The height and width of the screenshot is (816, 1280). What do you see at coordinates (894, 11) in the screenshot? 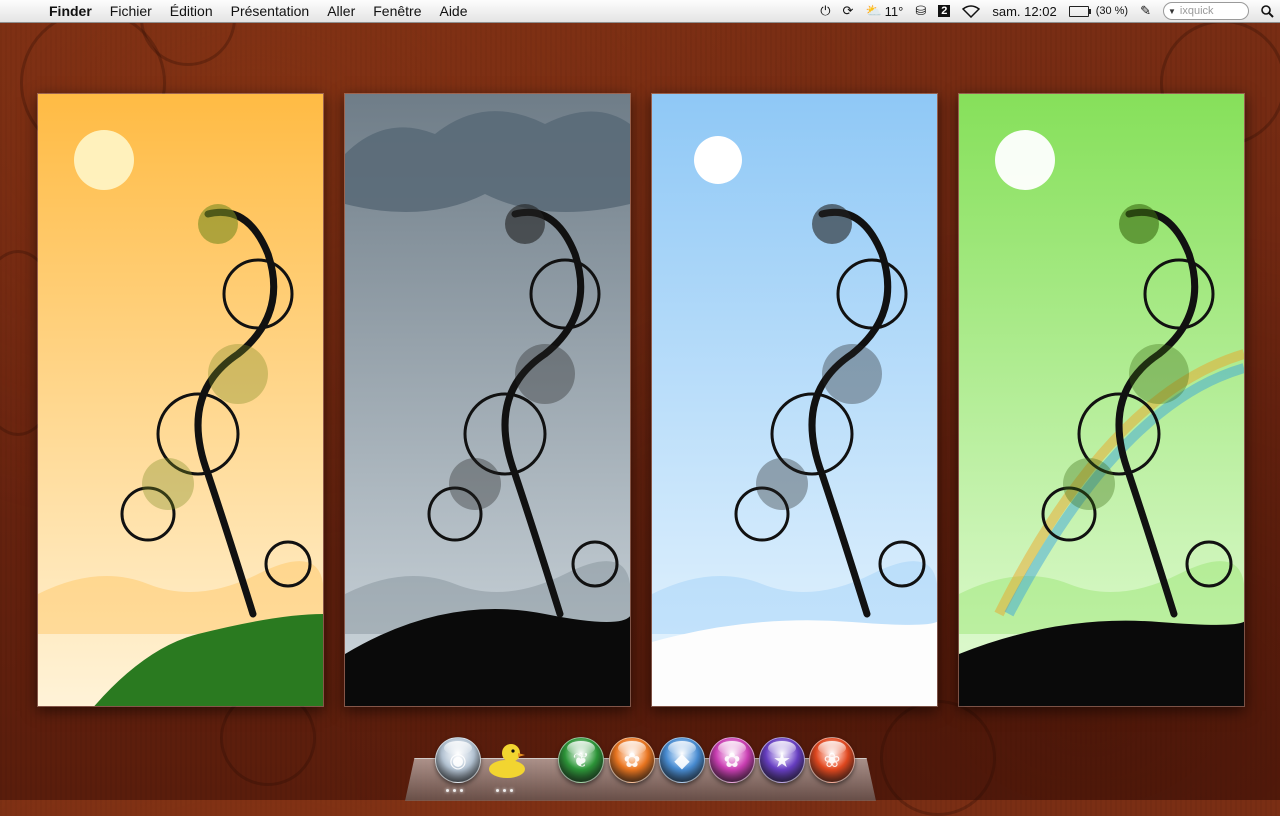
I see `weather-temperature: 11°` at bounding box center [894, 11].